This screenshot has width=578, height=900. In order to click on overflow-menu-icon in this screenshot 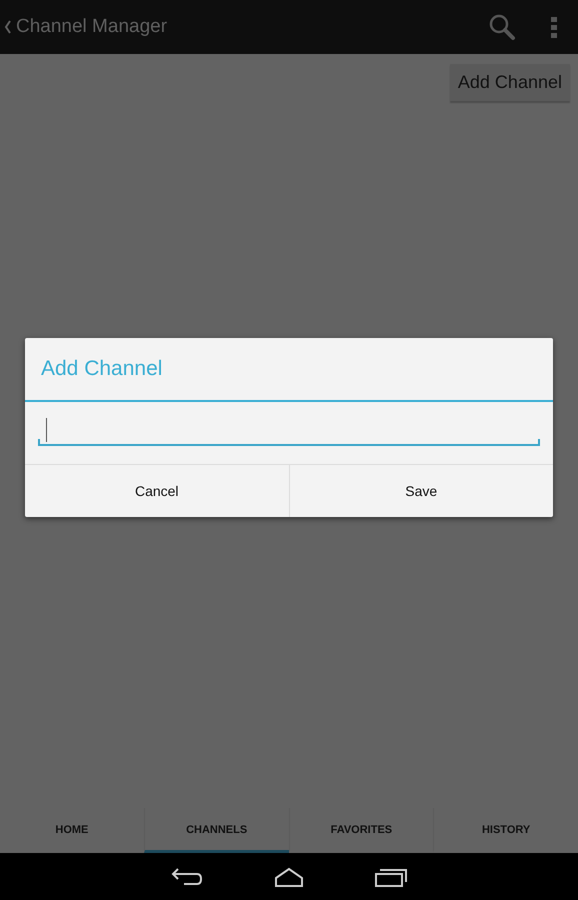, I will do `click(554, 27)`.